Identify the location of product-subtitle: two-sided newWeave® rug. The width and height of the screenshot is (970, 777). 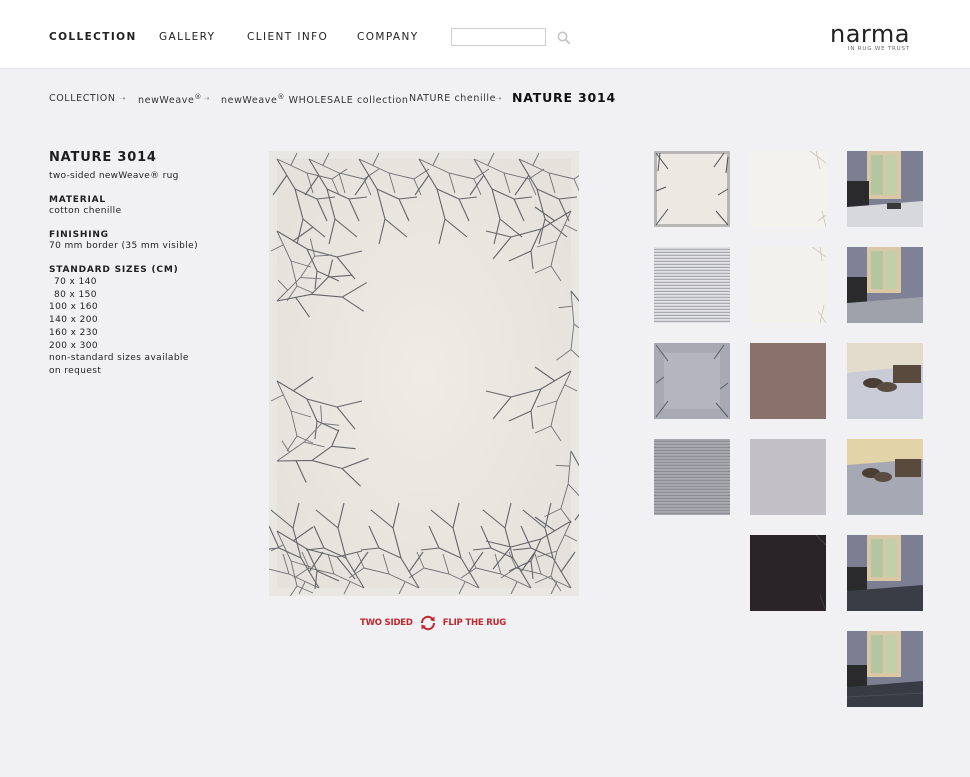
(114, 176).